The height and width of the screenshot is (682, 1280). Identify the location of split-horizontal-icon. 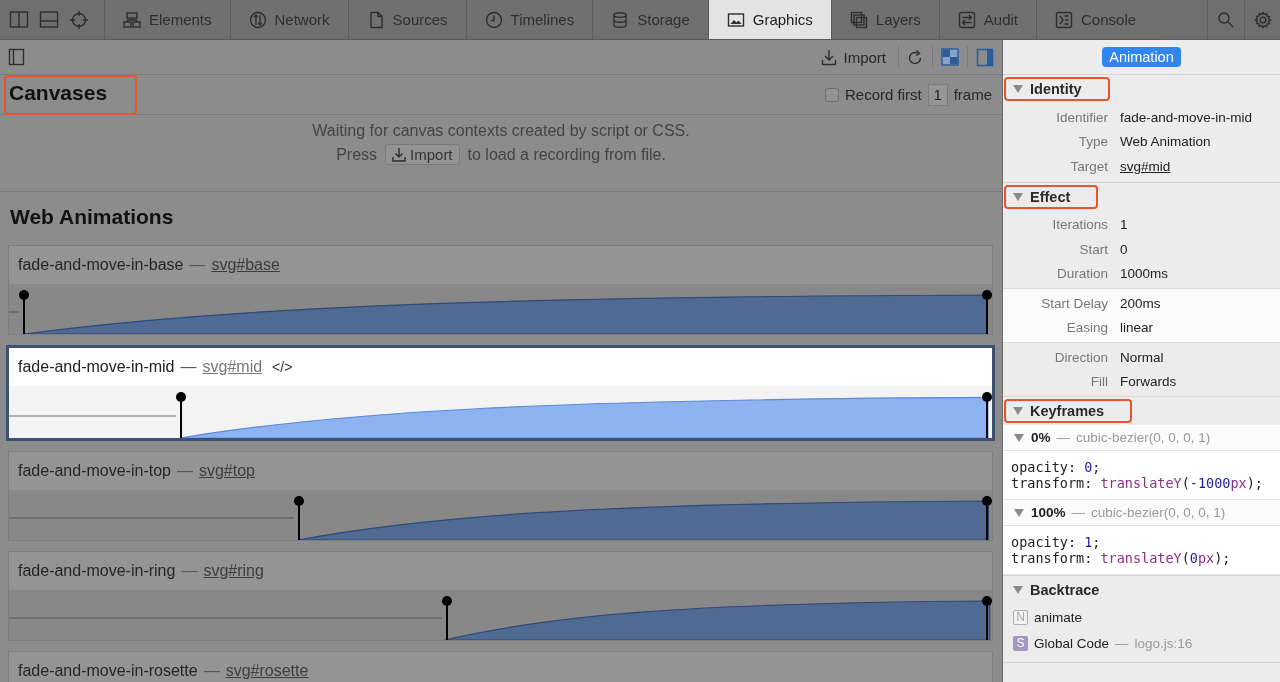
(49, 20).